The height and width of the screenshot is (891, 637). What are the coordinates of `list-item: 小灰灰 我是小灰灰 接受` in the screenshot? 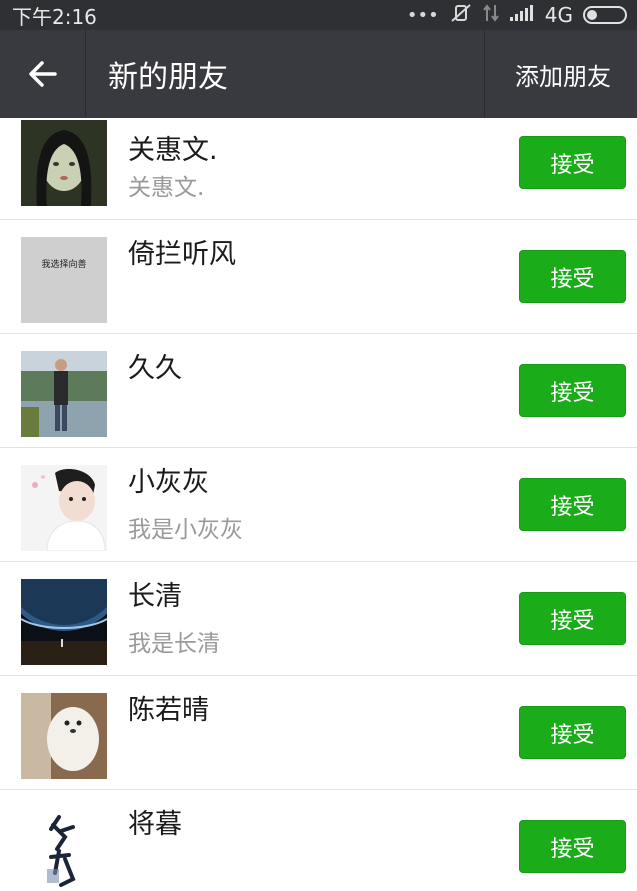 It's located at (318, 505).